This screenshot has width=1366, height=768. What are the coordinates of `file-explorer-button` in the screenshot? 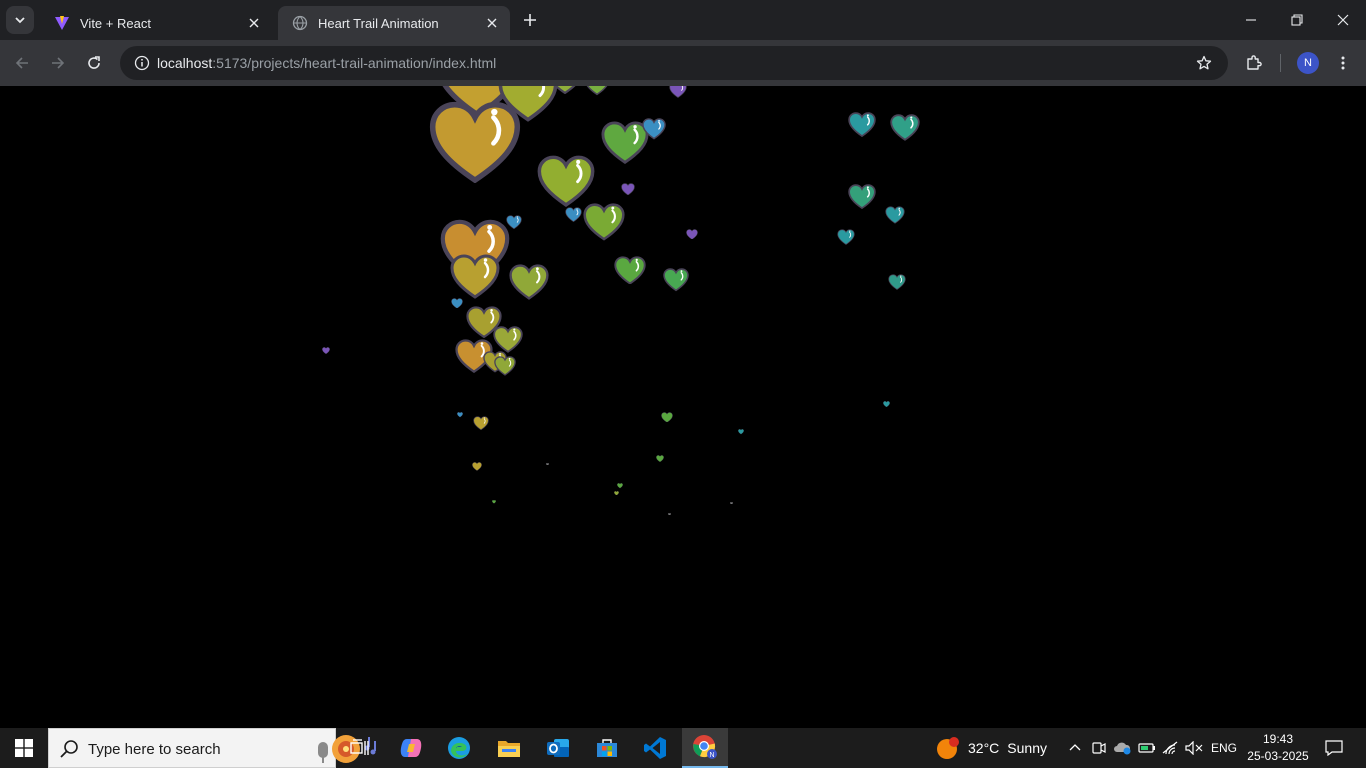 It's located at (509, 748).